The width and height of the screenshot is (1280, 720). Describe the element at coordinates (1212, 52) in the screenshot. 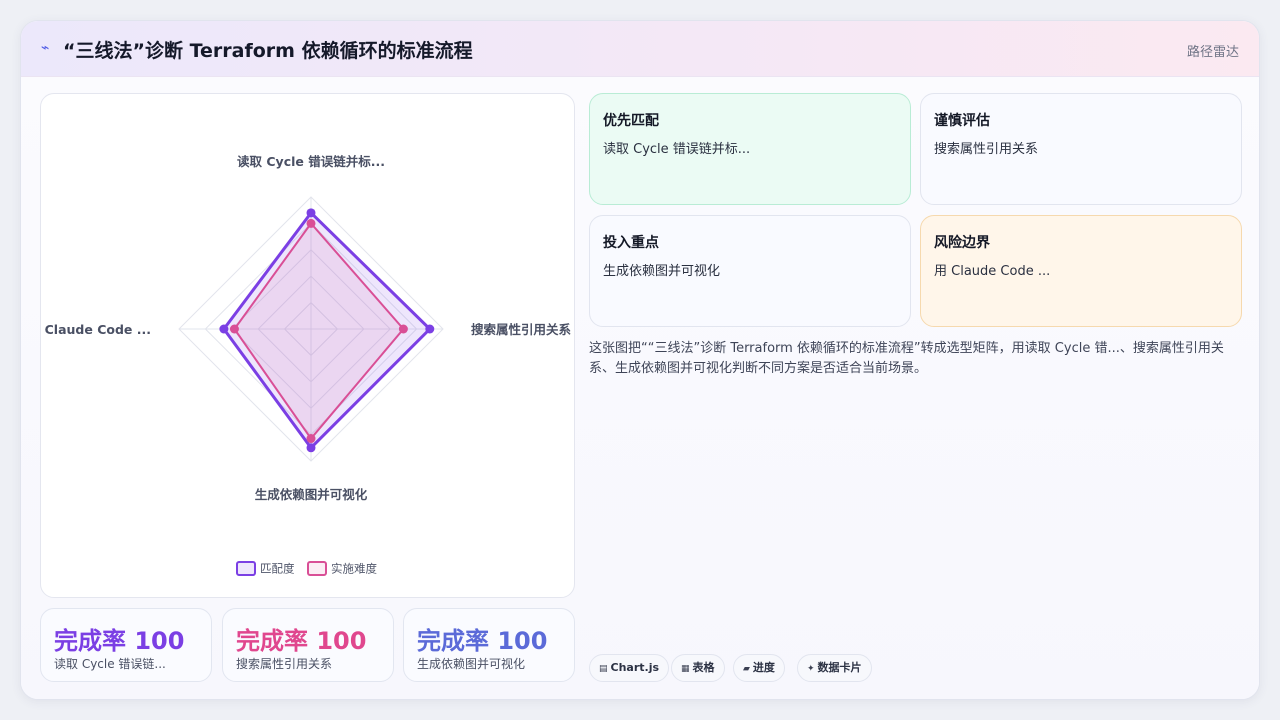

I see `page-subtitle: 路径雷达` at that location.